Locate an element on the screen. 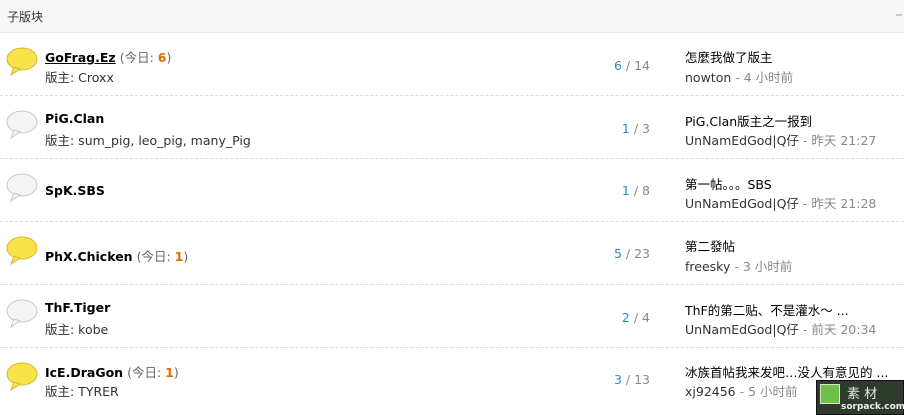  forum-name-link: PiG.Clan is located at coordinates (74, 118).